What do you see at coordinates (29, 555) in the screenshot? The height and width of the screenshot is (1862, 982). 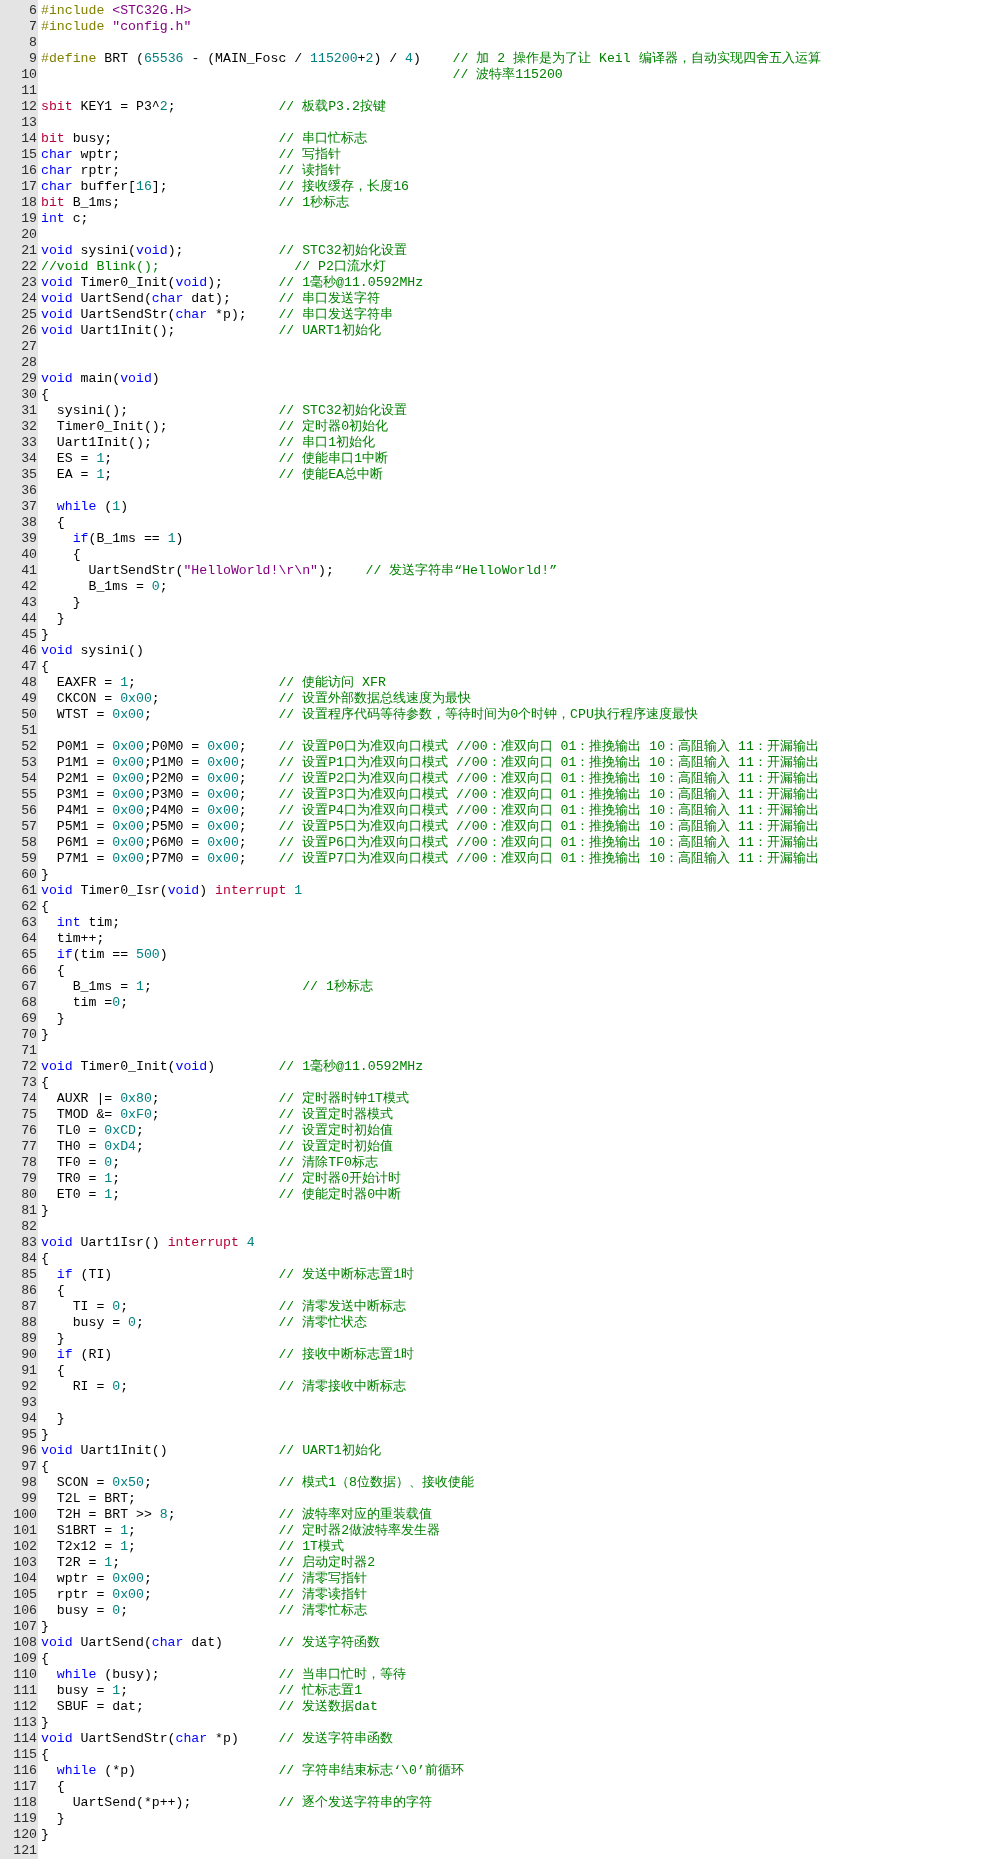 I see `line-number: 40` at bounding box center [29, 555].